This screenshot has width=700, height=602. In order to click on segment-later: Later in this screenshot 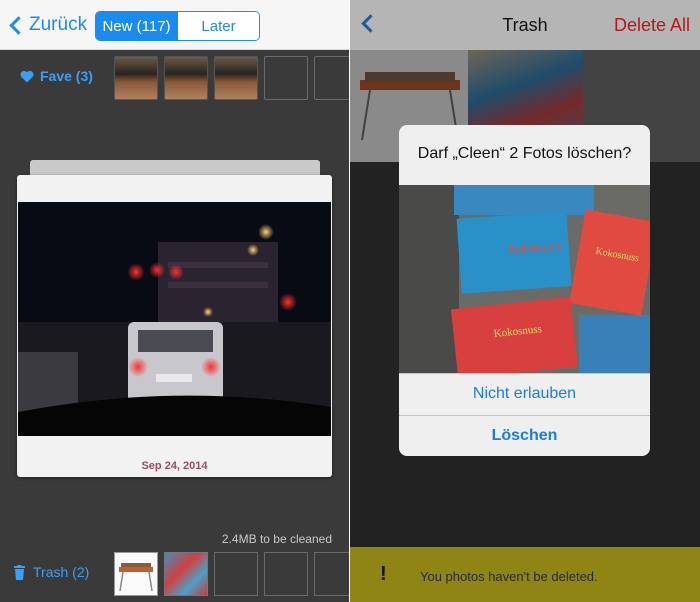, I will do `click(218, 26)`.